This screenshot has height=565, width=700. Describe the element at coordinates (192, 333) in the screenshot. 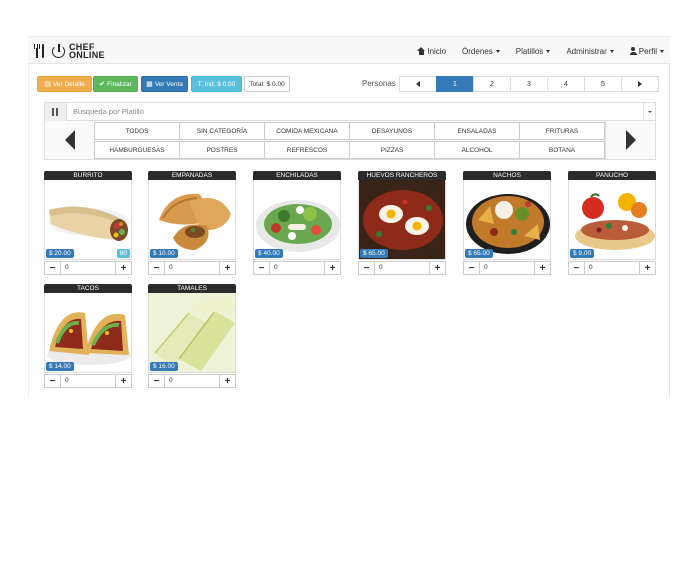

I see `tamales-image: $ 16.00` at that location.